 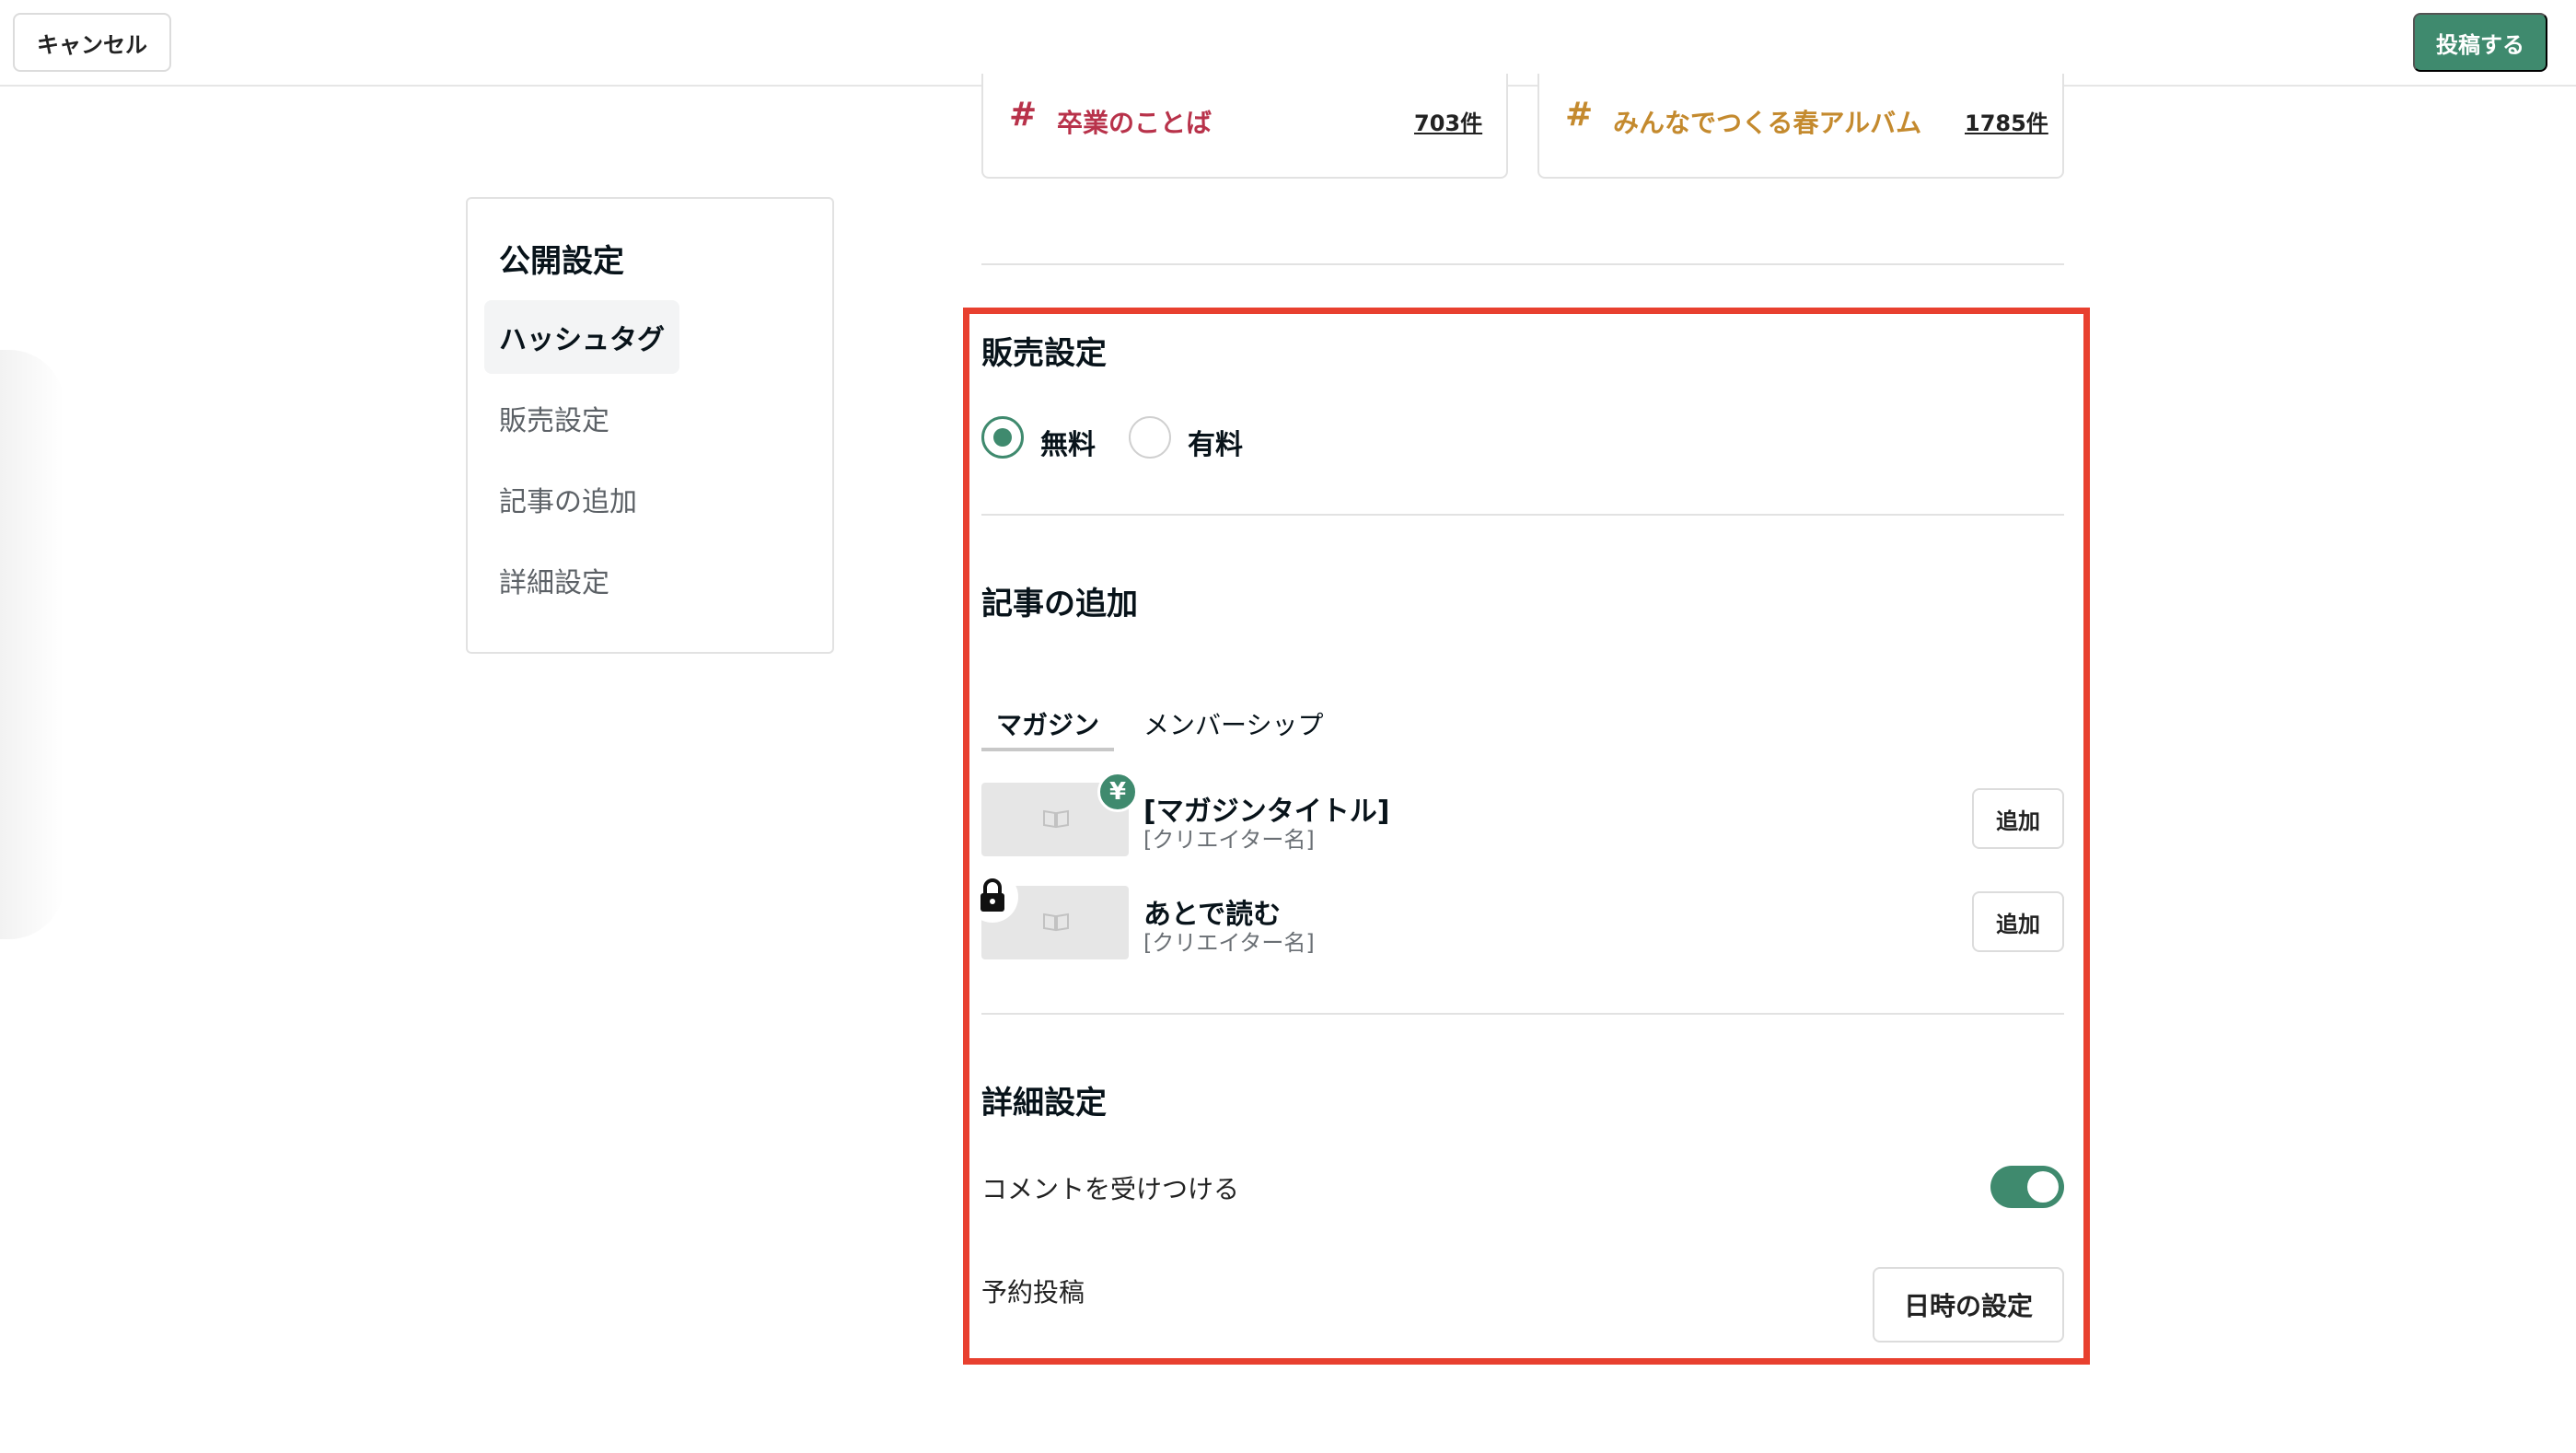 What do you see at coordinates (92, 42) in the screenshot?
I see `cancel-button: キャンセル` at bounding box center [92, 42].